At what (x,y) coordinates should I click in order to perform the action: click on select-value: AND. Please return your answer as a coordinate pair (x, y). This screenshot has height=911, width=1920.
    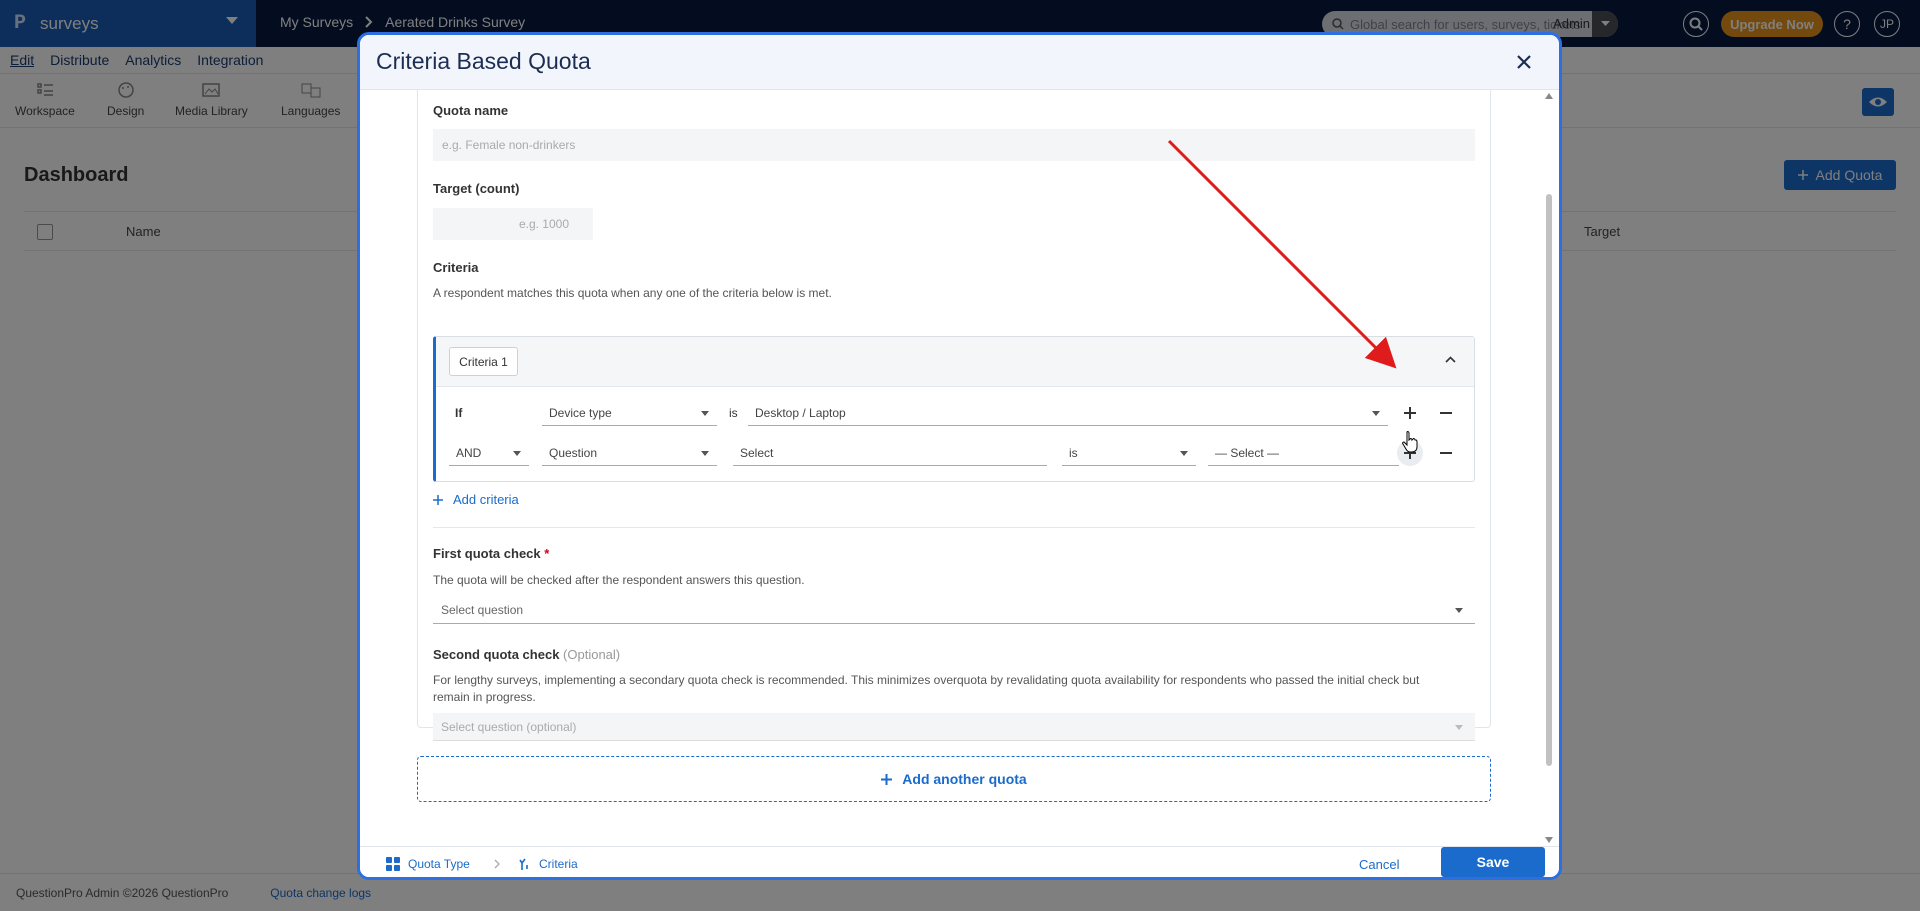
    Looking at the image, I should click on (469, 452).